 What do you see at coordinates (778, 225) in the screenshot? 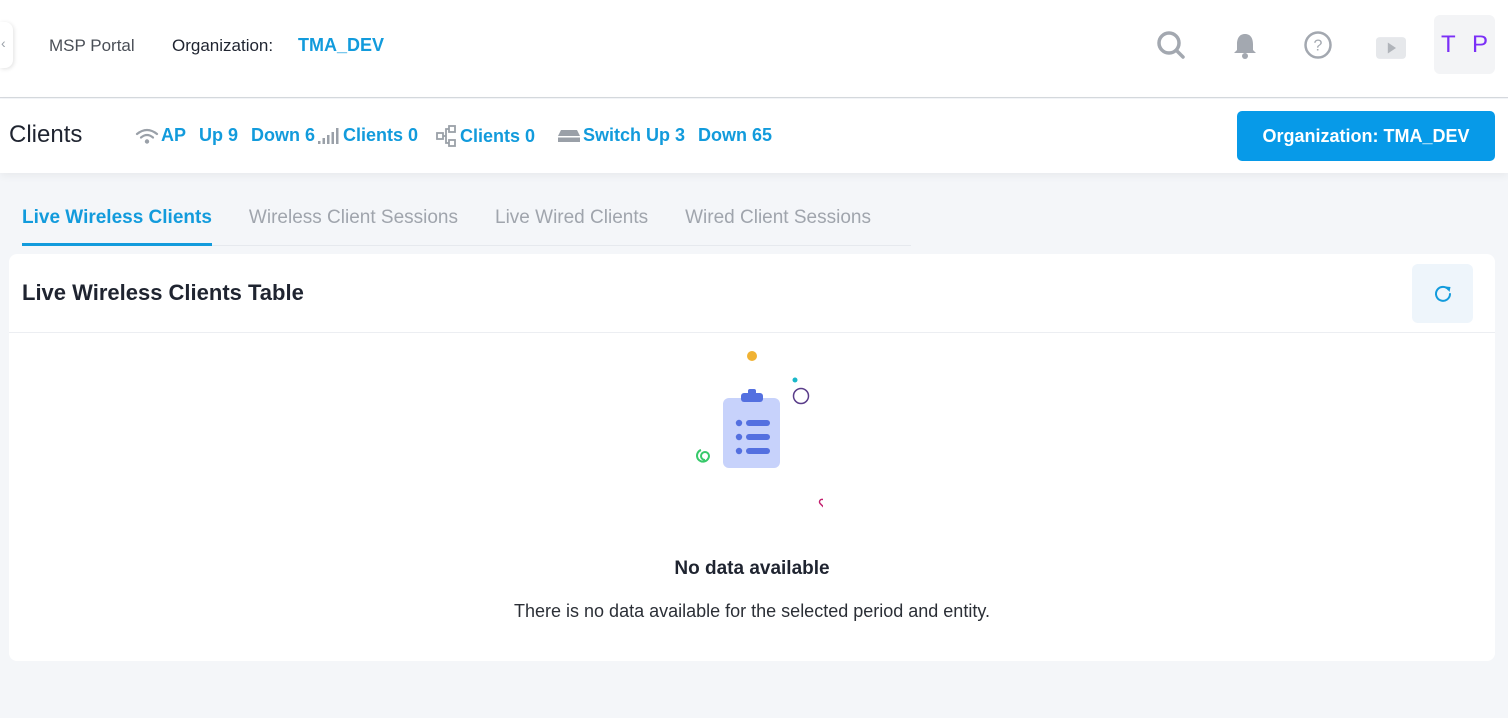
I see `tab-wired-client-sessions: Wired Client Sessions` at bounding box center [778, 225].